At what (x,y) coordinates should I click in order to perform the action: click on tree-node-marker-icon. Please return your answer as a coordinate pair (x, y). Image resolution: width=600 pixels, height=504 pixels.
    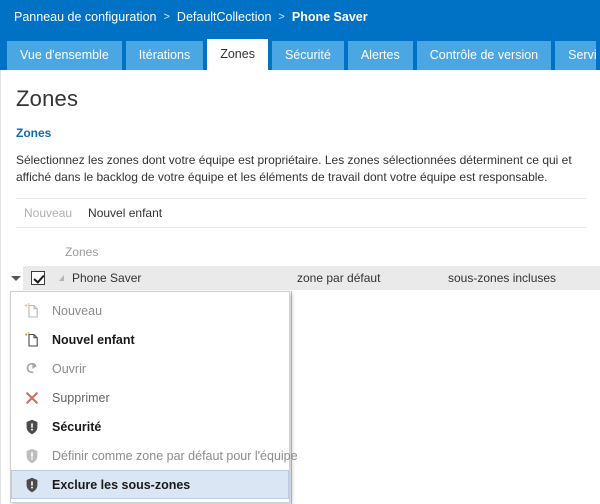
    Looking at the image, I should click on (61, 278).